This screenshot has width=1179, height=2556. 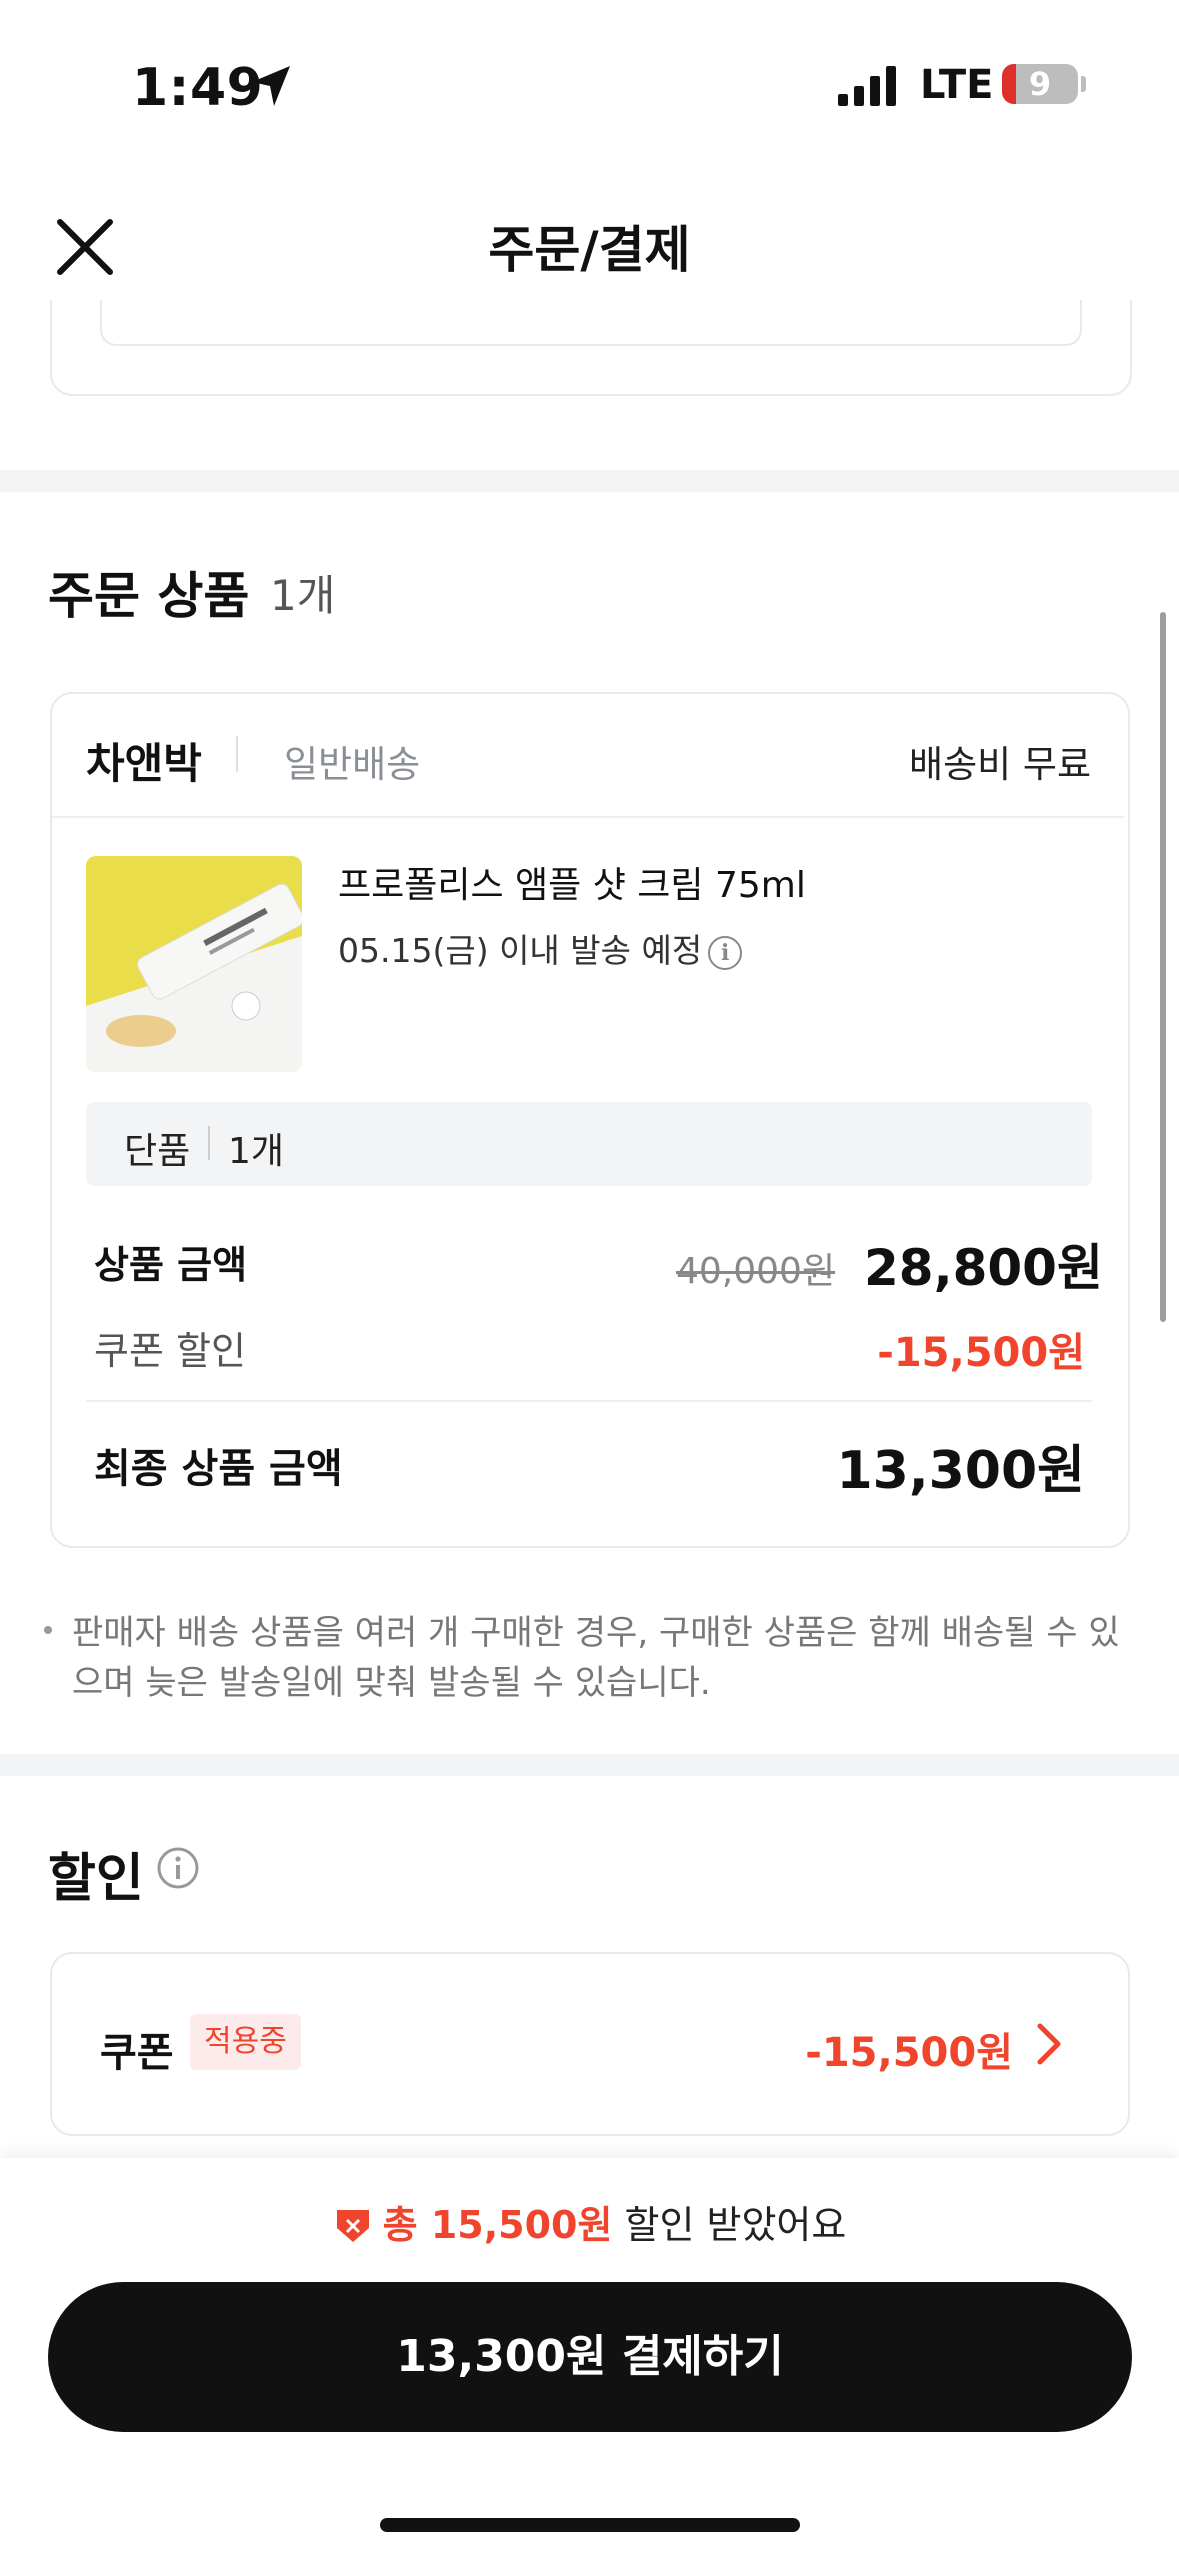 What do you see at coordinates (729, 2225) in the screenshot?
I see `discount-summary-text: 할인 받았어요` at bounding box center [729, 2225].